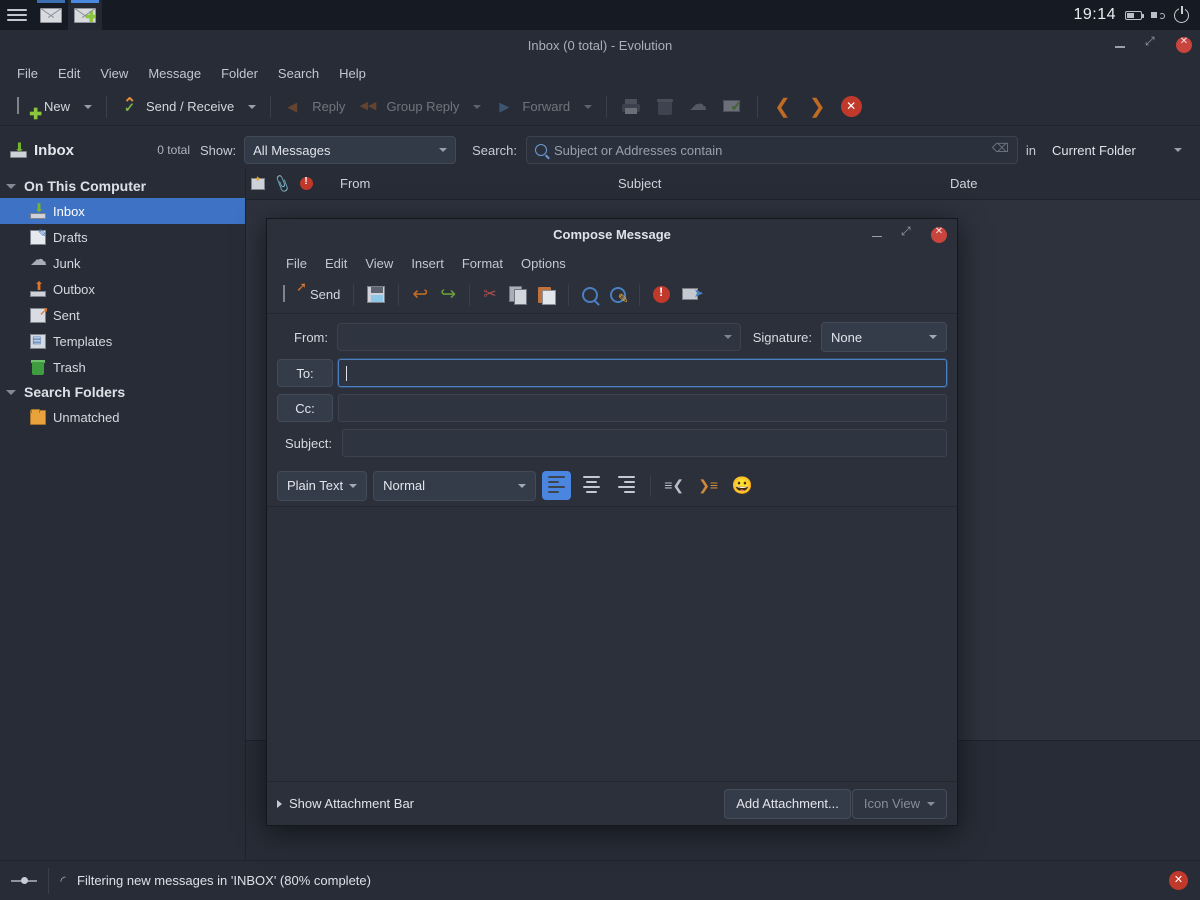 This screenshot has height=900, width=1200. I want to click on column-header-from: From, so click(468, 183).